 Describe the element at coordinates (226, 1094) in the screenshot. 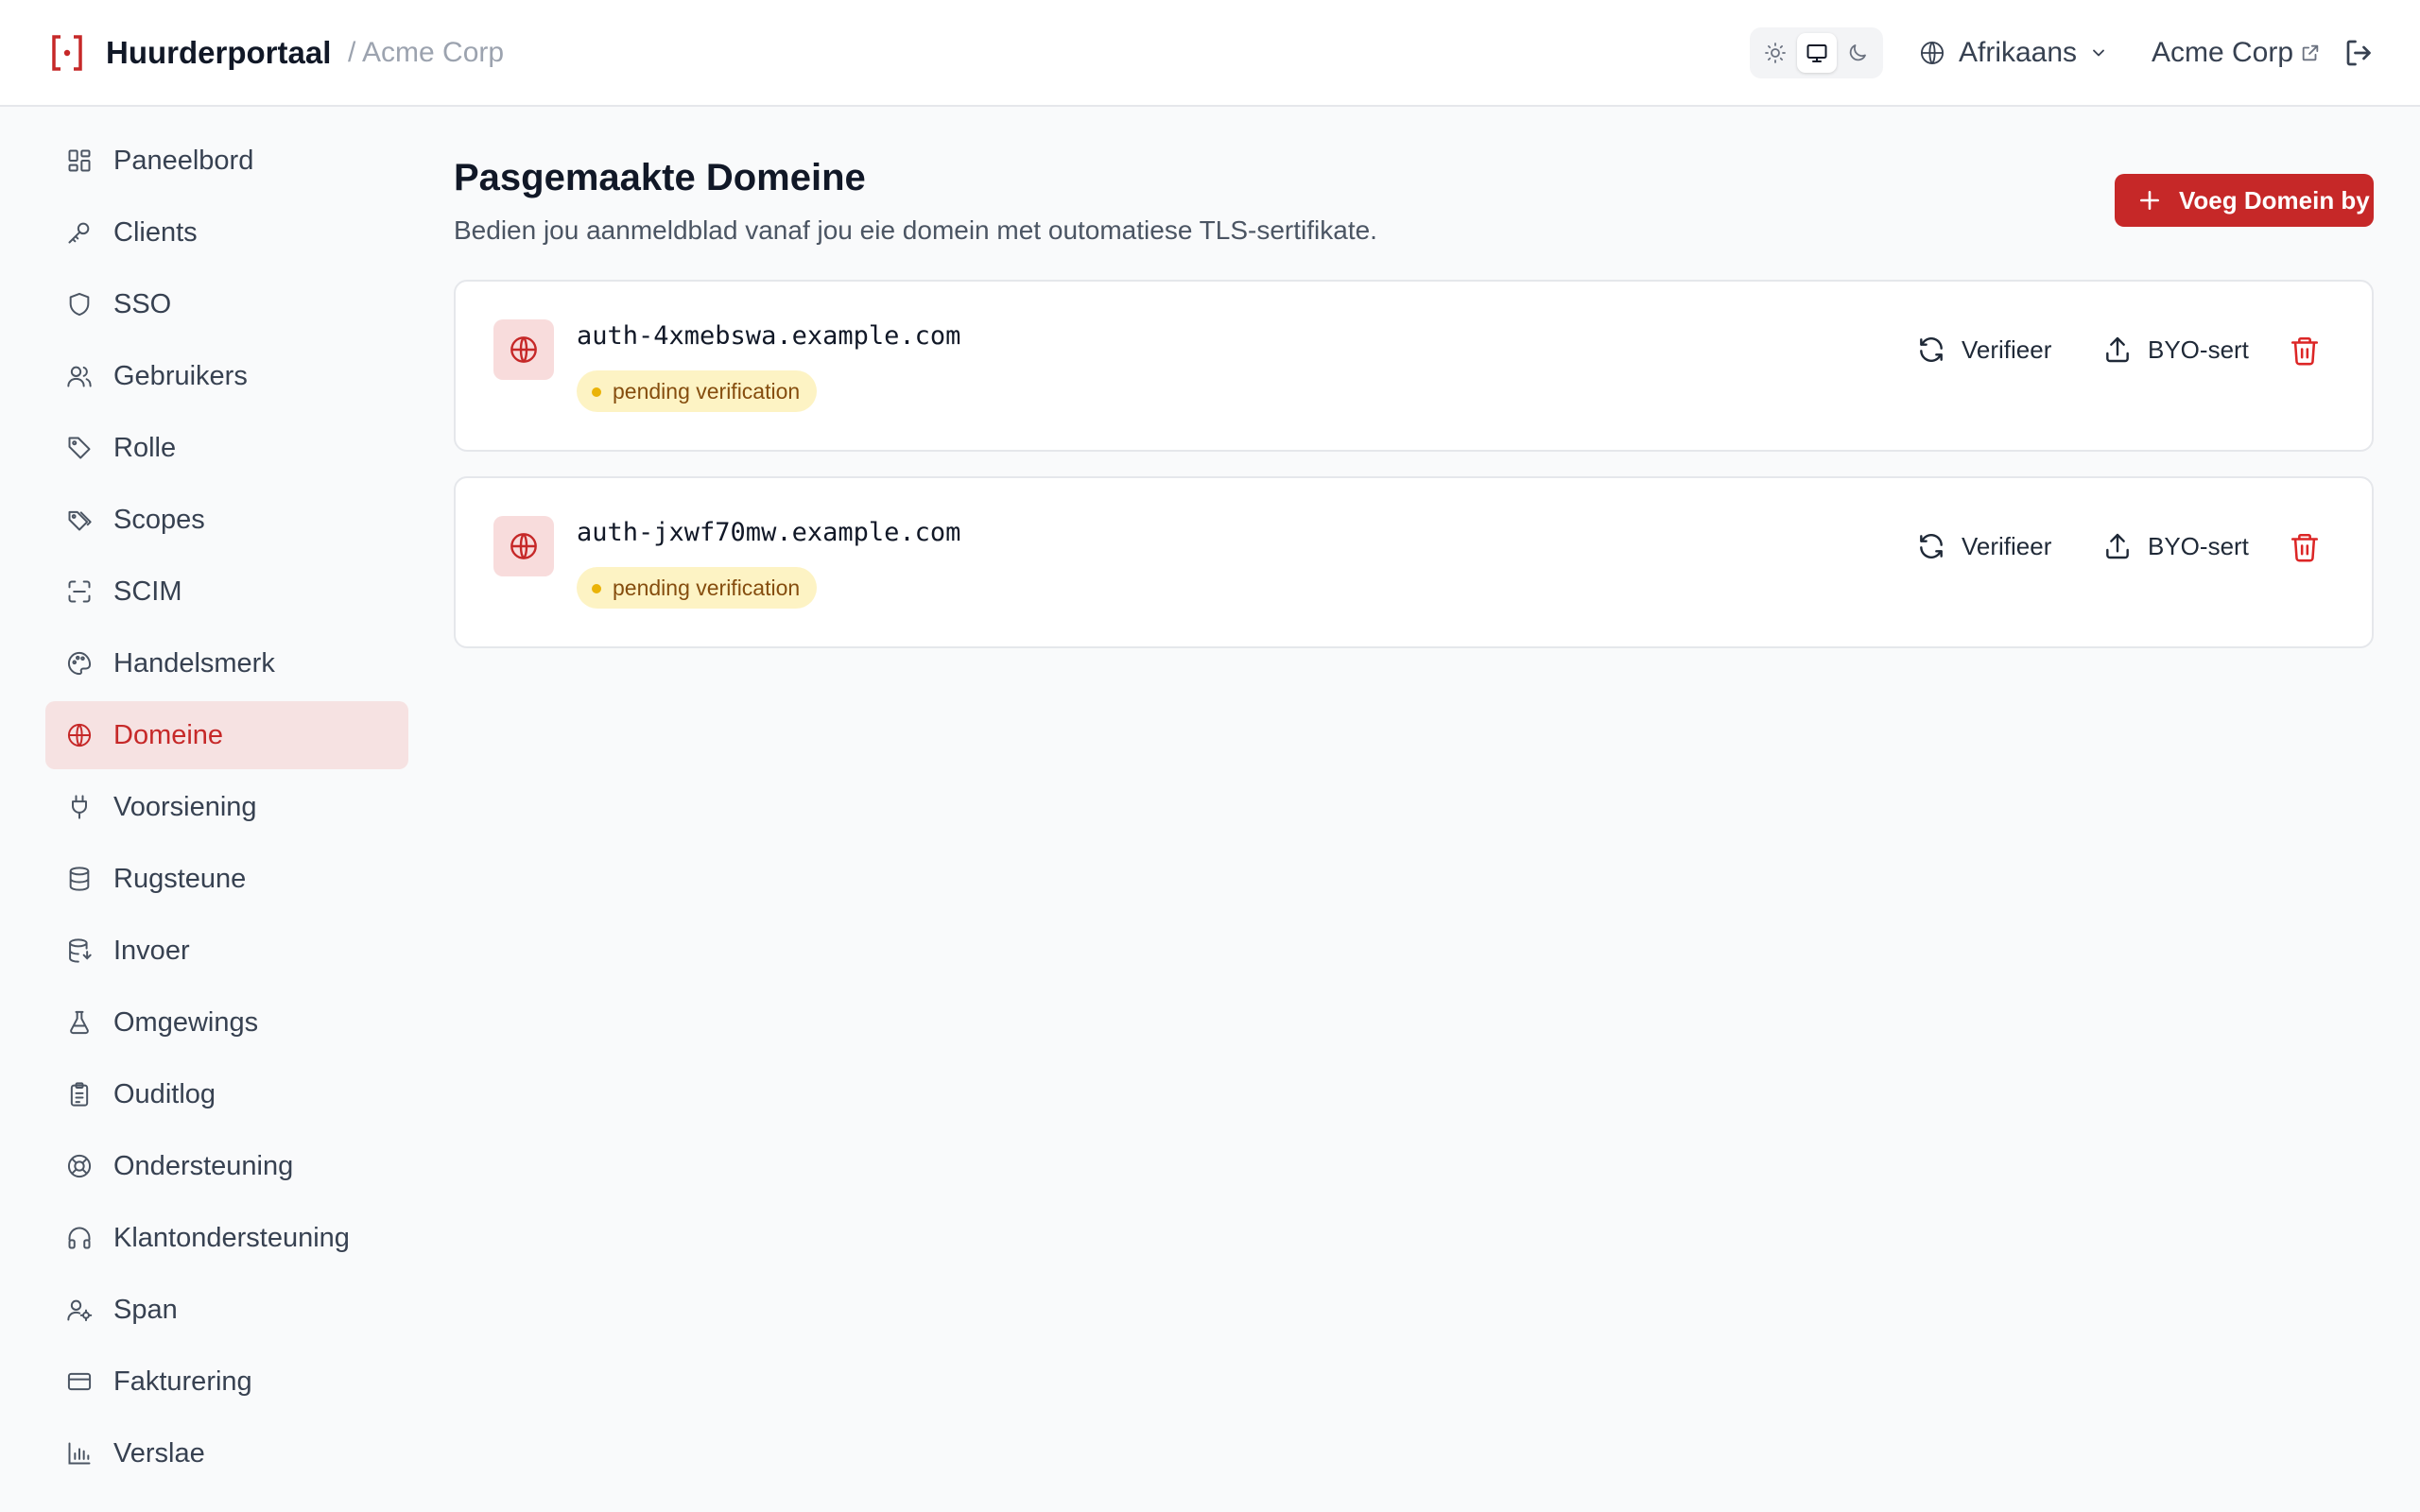

I see `sidebar-item-ouditlog: Ouditlog` at that location.